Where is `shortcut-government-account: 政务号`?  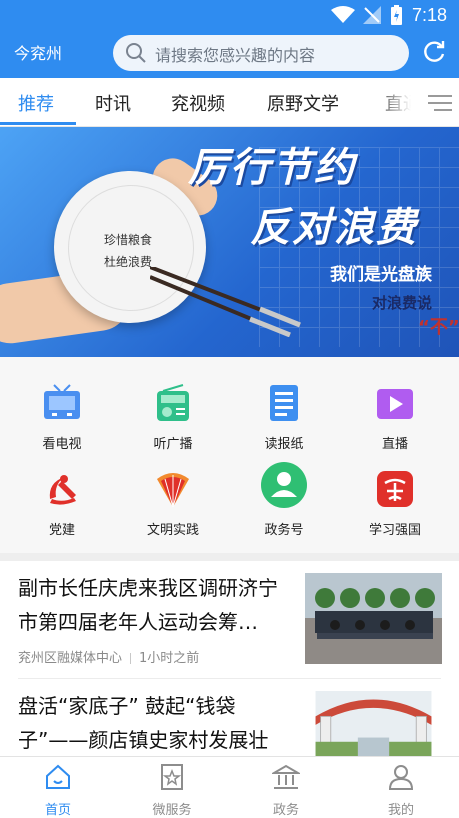
shortcut-government-account: 政务号 is located at coordinates (284, 499).